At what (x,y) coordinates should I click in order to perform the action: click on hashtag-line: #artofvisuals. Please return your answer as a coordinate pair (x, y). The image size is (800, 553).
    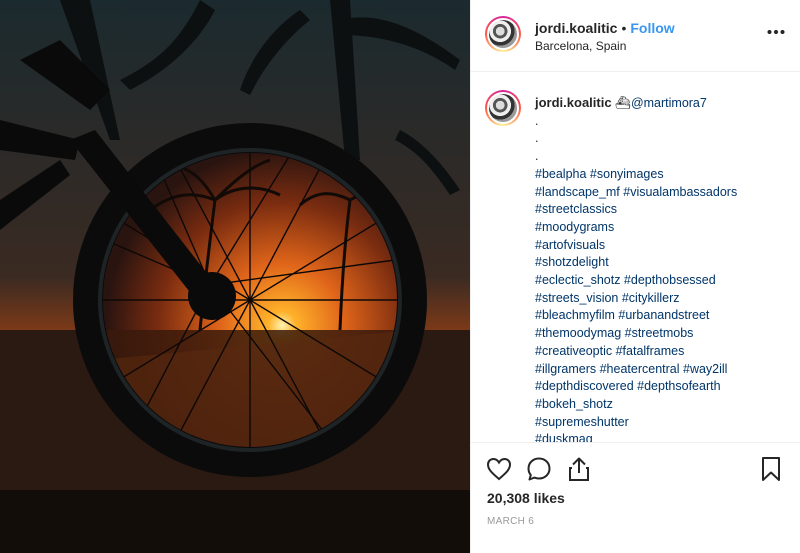
    Looking at the image, I should click on (660, 246).